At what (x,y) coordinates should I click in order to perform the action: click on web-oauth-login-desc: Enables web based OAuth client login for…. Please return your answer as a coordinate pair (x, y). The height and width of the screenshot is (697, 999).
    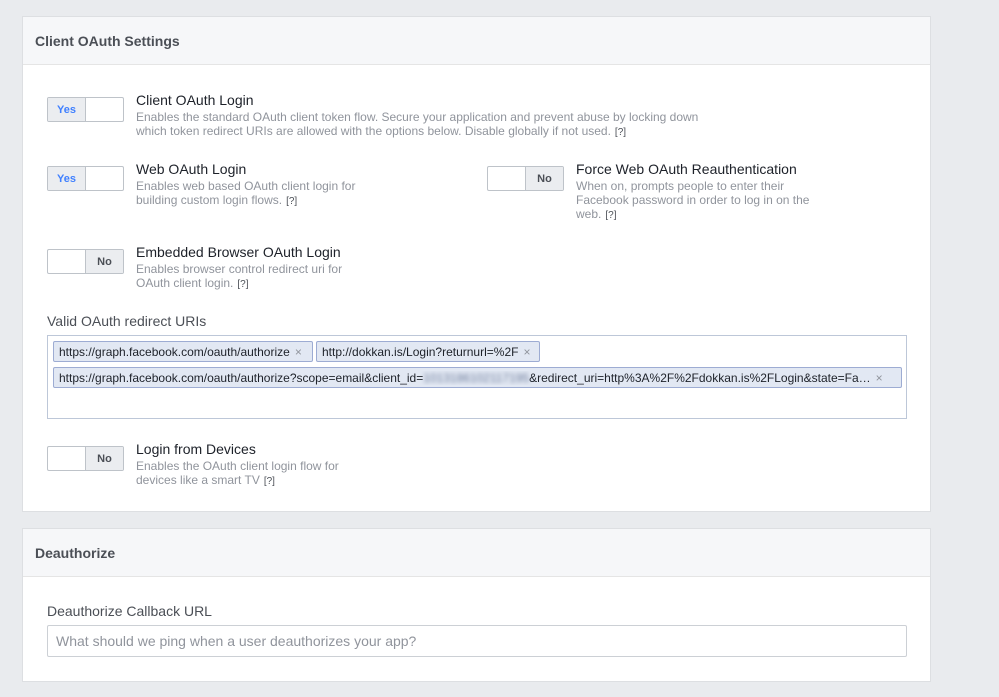
    Looking at the image, I should click on (246, 193).